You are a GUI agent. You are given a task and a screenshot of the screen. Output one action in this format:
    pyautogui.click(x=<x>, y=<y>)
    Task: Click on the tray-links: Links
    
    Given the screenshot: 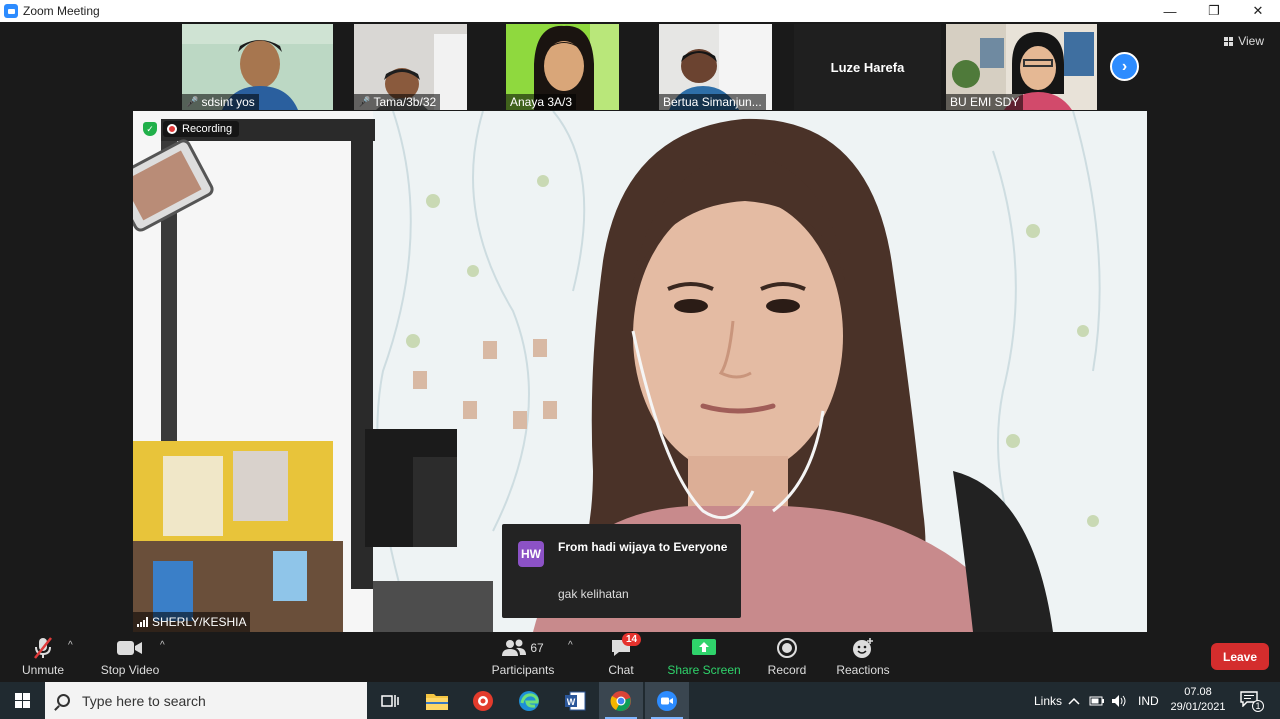 What is the action you would take?
    pyautogui.click(x=1048, y=700)
    